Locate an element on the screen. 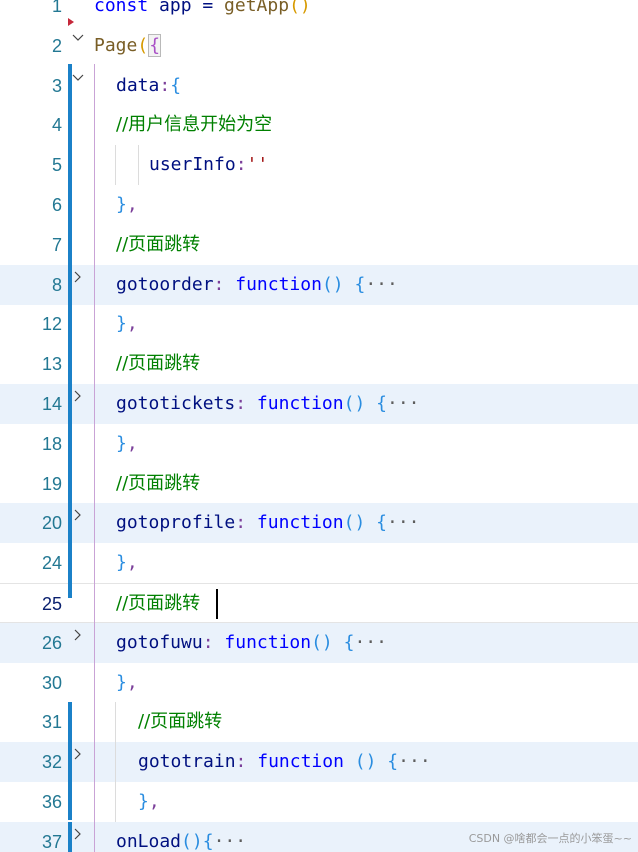  line-number: 8 is located at coordinates (56, 284).